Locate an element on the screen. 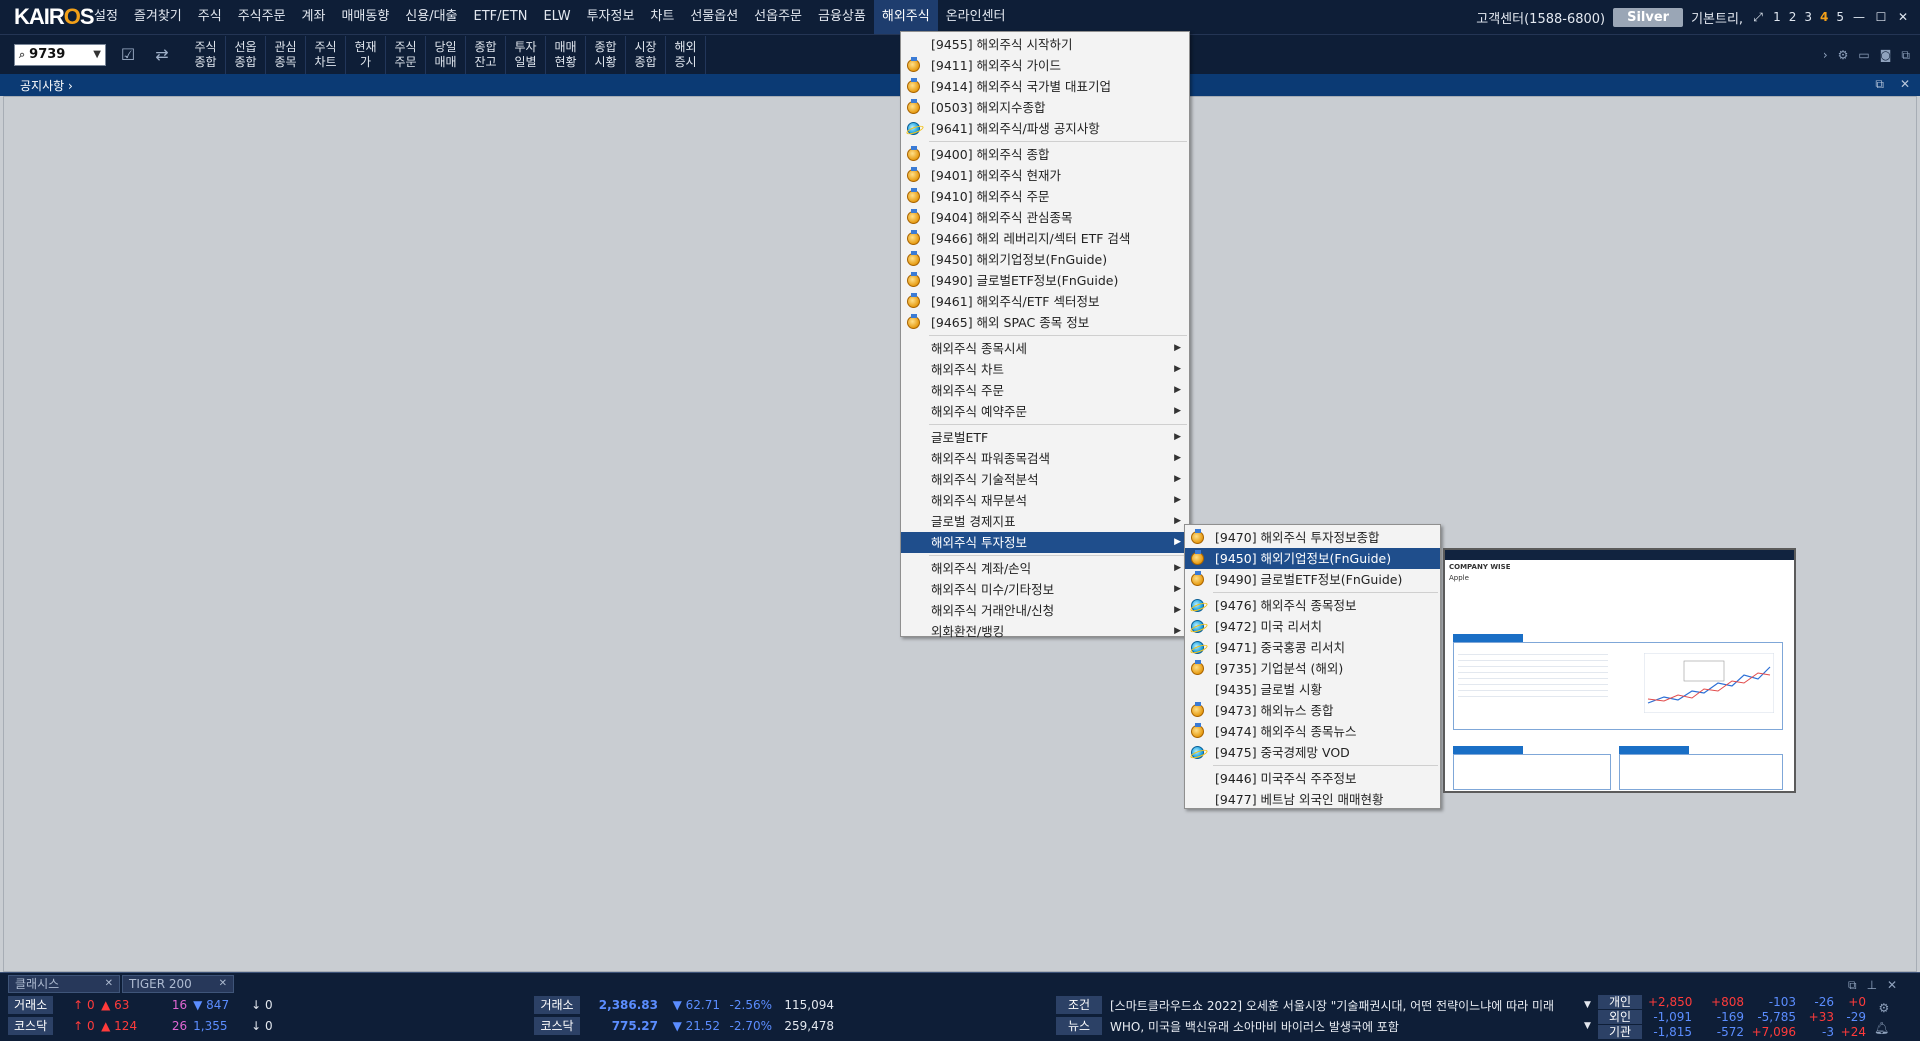 The image size is (1920, 1041). menu-5: 매매동향 is located at coordinates (365, 17).